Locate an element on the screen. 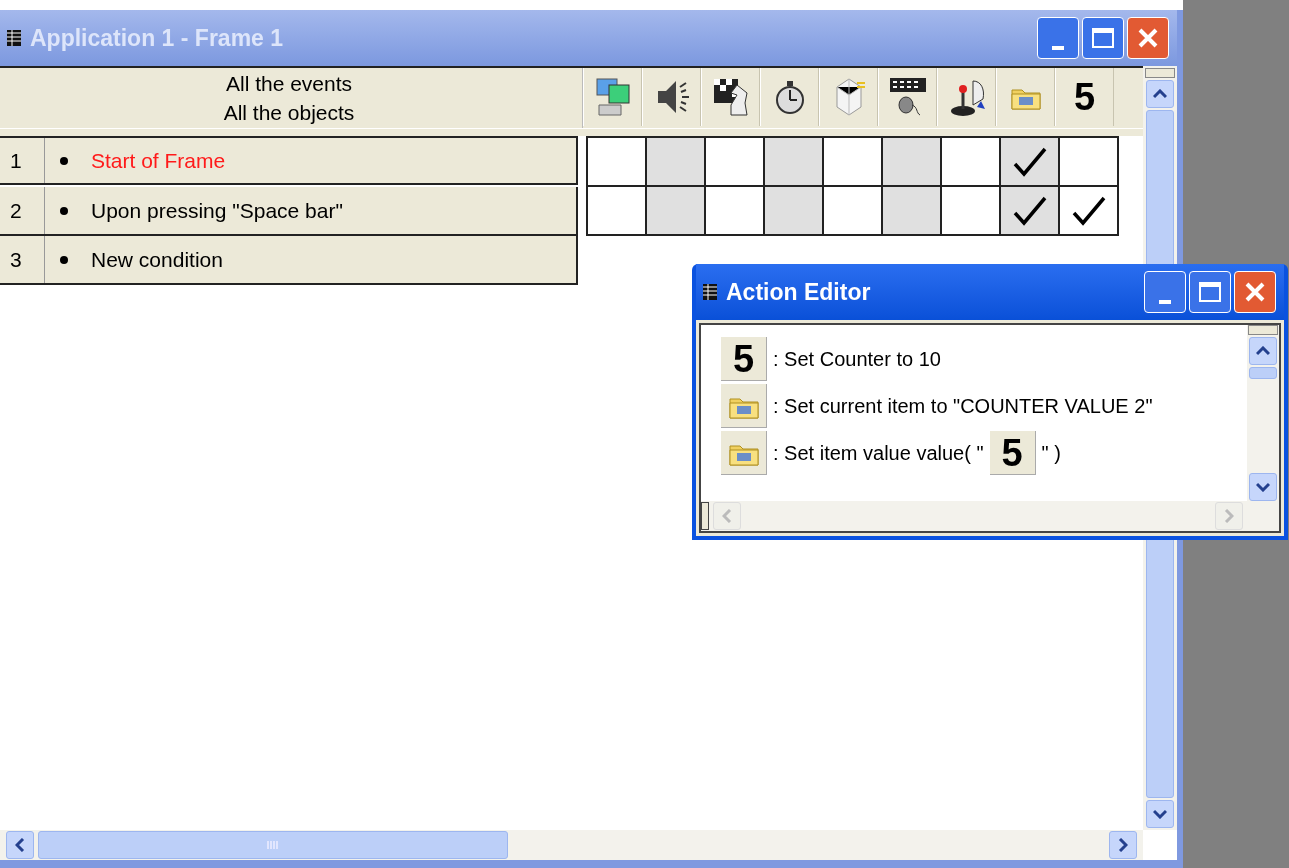  action-text: : Set item value value( " is located at coordinates (878, 453).